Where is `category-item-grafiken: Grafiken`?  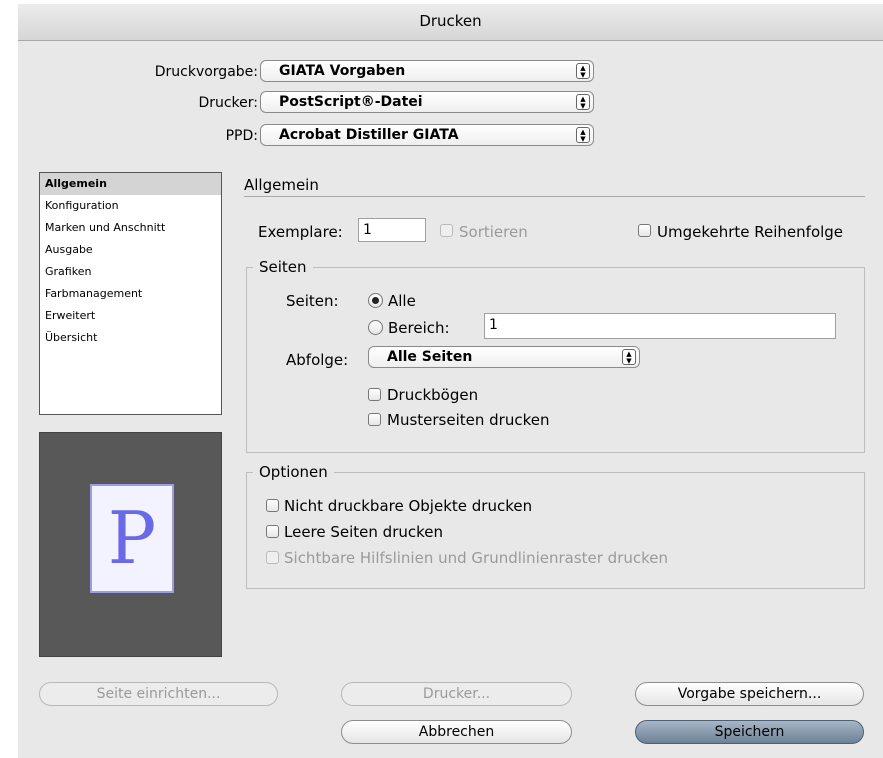
category-item-grafiken: Grafiken is located at coordinates (130, 272).